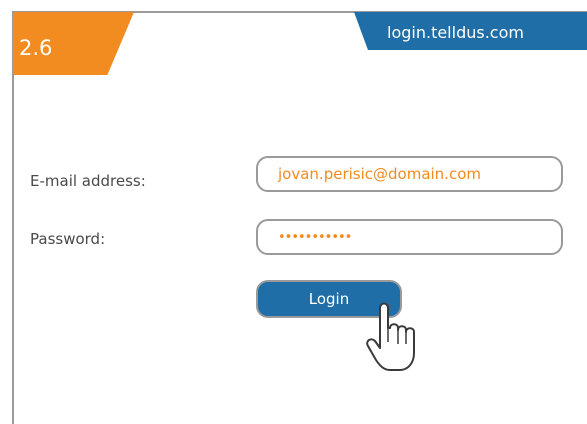 The image size is (587, 424). I want to click on url-text: login.telldus.com, so click(455, 32).